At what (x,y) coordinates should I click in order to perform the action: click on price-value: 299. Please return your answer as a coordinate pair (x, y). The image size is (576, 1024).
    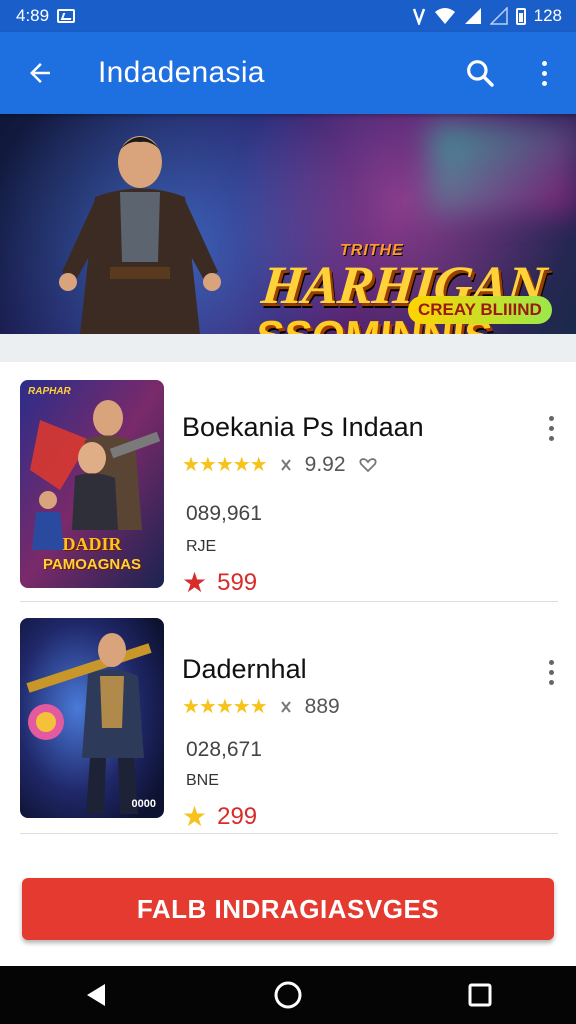
    Looking at the image, I should click on (237, 816).